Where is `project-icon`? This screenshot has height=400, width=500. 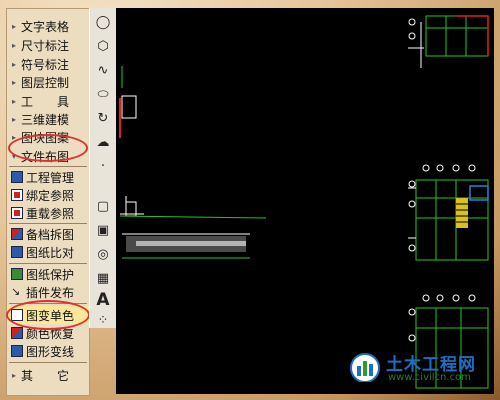 project-icon is located at coordinates (17, 177).